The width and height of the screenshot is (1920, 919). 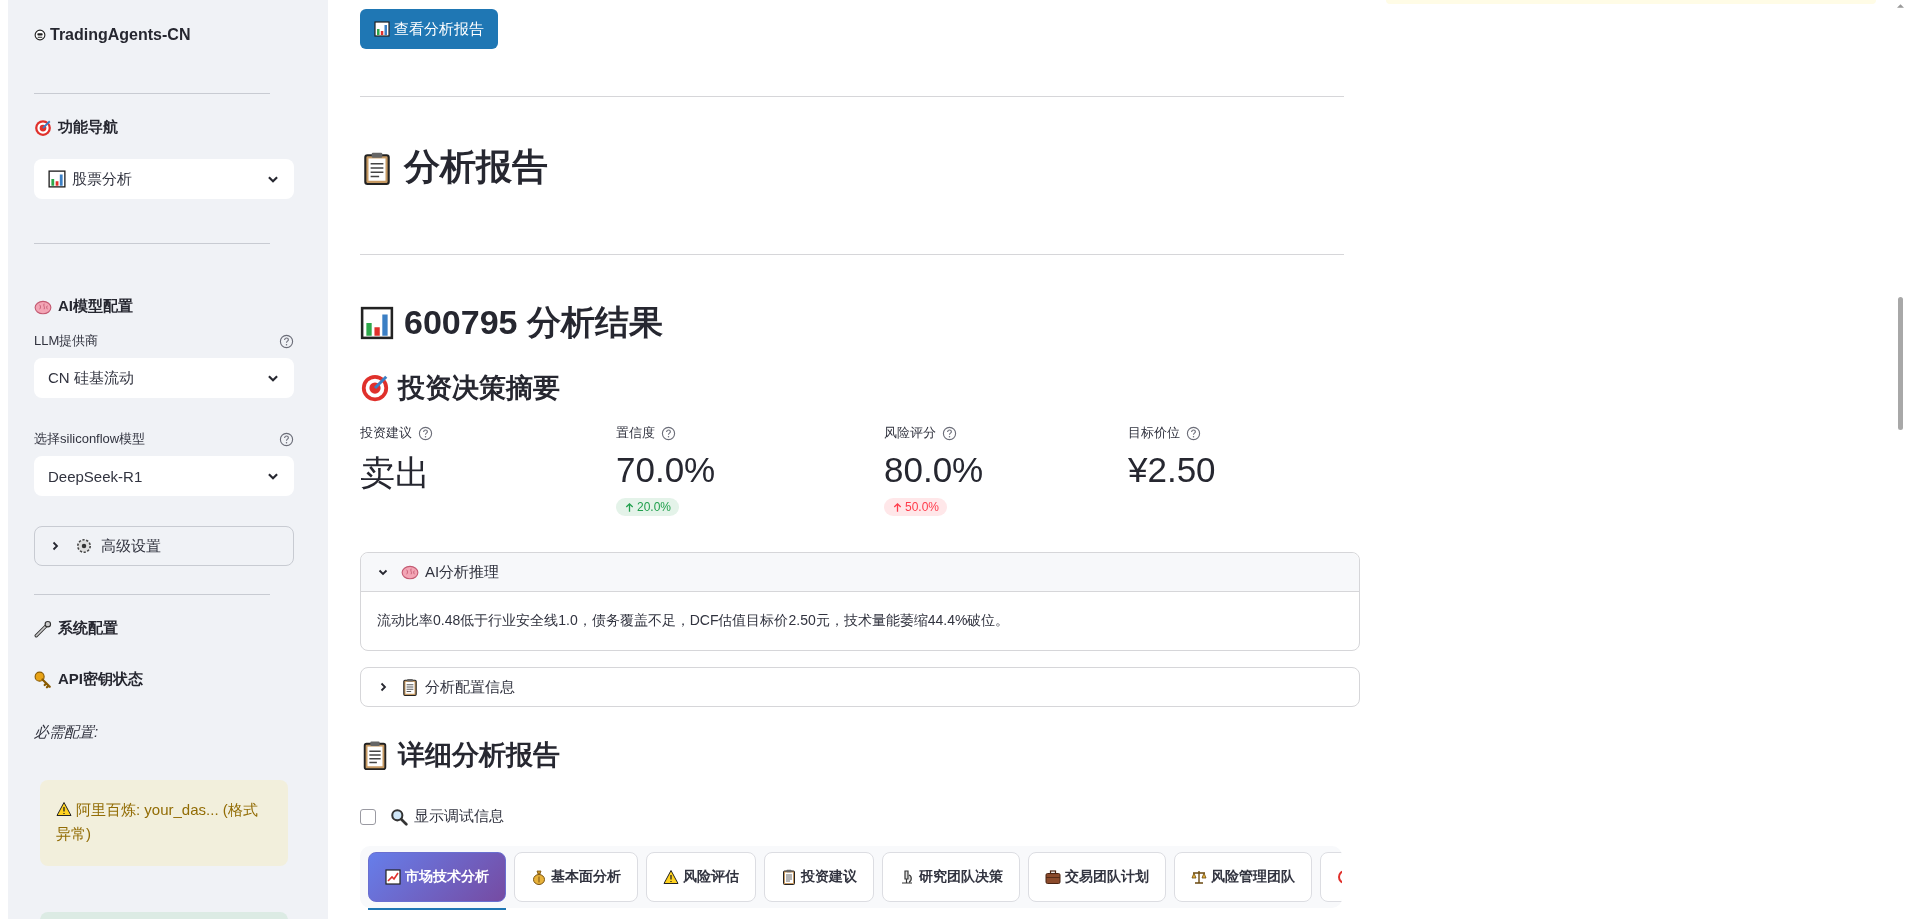 I want to click on chart-line-icon, so click(x=393, y=877).